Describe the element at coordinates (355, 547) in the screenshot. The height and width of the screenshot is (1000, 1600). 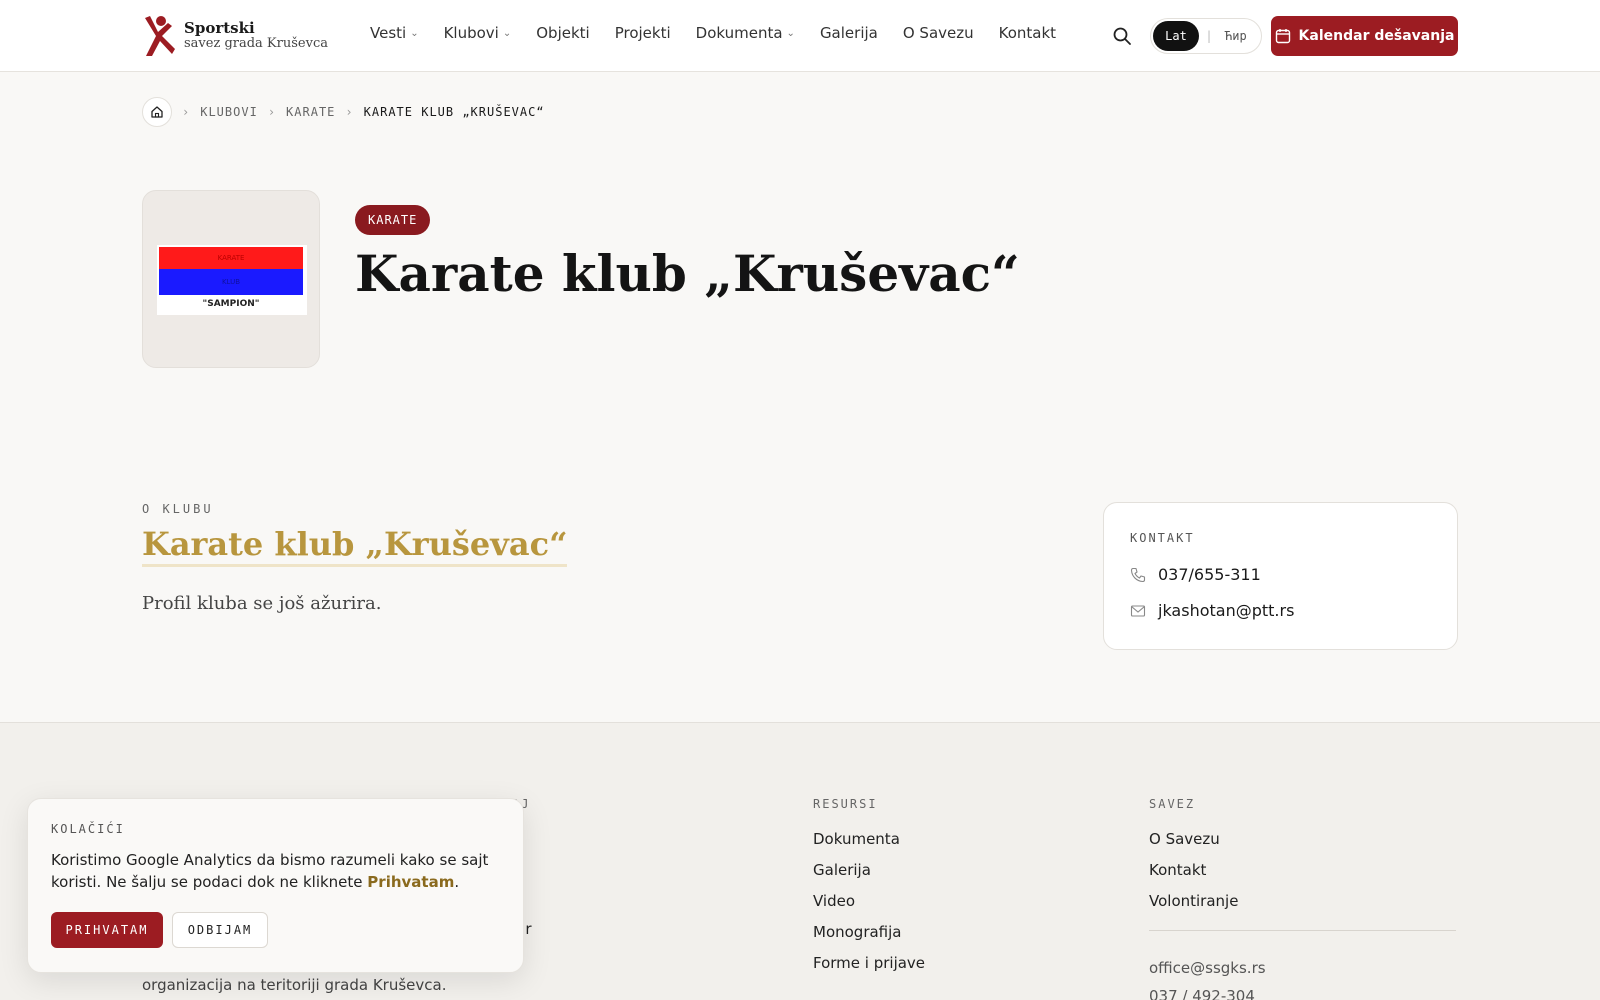
I see `about-title: Karate klub „Kruševac“` at that location.